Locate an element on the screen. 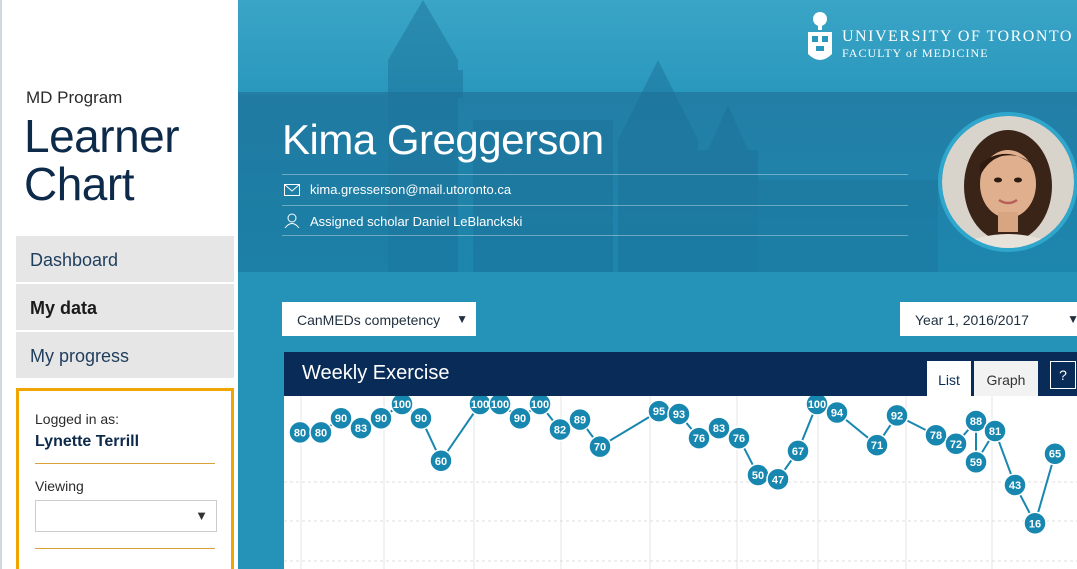 This screenshot has width=1077, height=569. nav-my-data: My data is located at coordinates (125, 307).